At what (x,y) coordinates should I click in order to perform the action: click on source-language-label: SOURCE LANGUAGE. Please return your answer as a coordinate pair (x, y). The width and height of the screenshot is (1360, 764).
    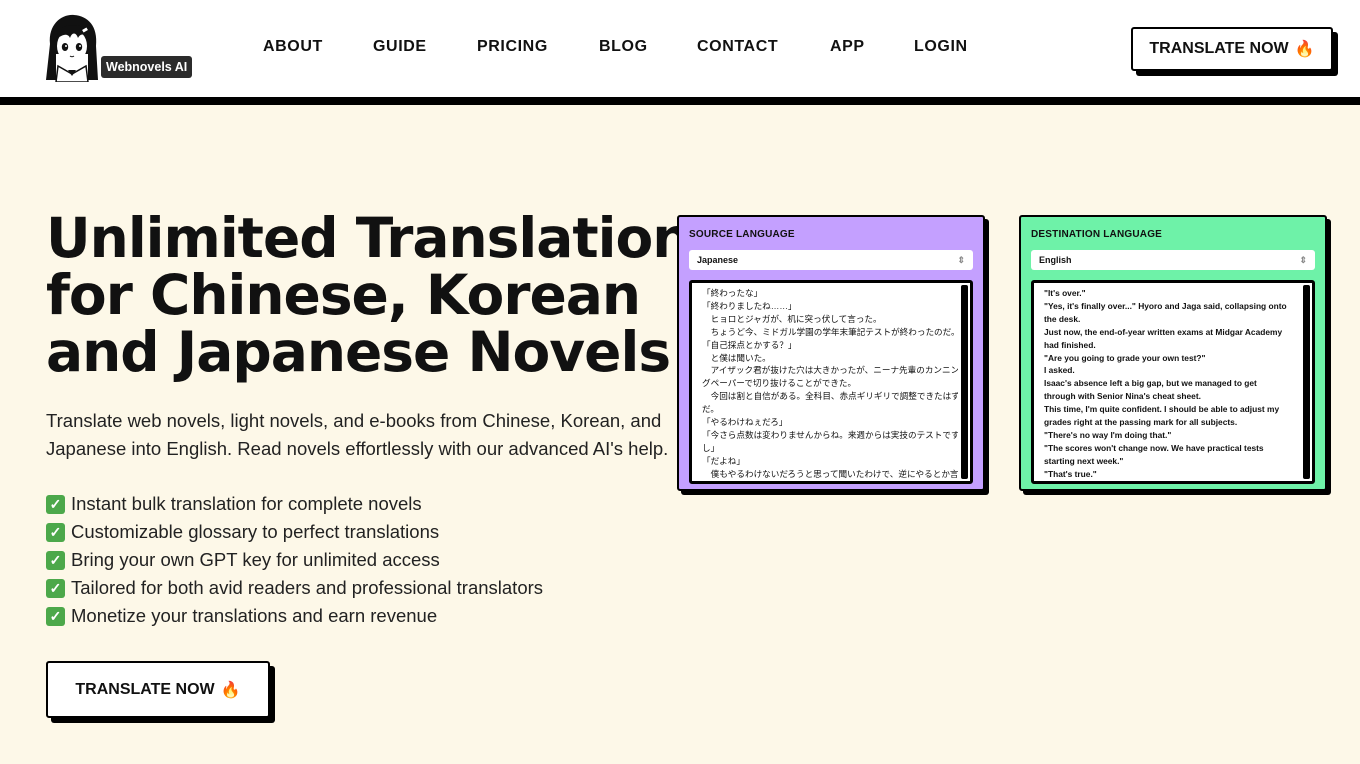
    Looking at the image, I should click on (742, 234).